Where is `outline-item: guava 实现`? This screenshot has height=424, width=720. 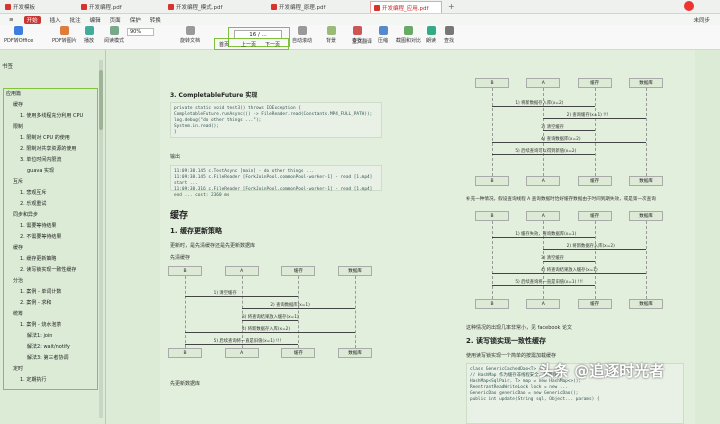 outline-item: guava 实现 is located at coordinates (40, 170).